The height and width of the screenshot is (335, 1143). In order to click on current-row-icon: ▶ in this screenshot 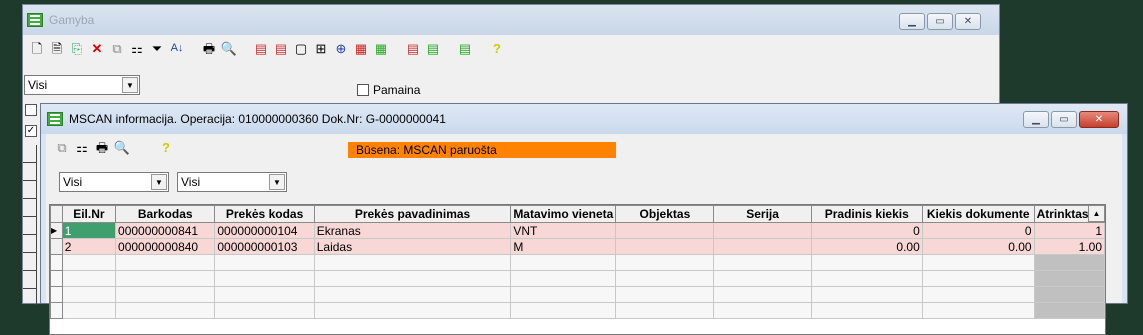, I will do `click(56, 230)`.